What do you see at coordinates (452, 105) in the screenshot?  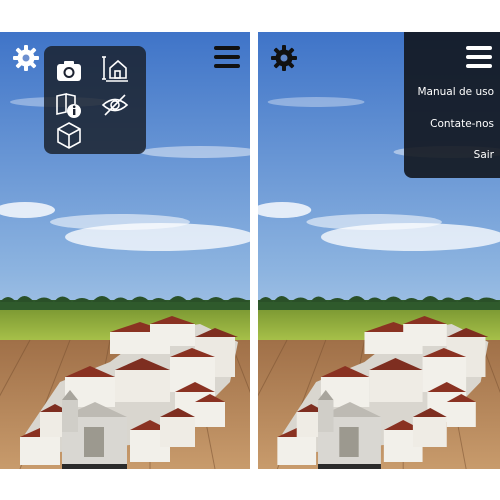 I see `main-menu: Manual de uso Contate-nos Sair` at bounding box center [452, 105].